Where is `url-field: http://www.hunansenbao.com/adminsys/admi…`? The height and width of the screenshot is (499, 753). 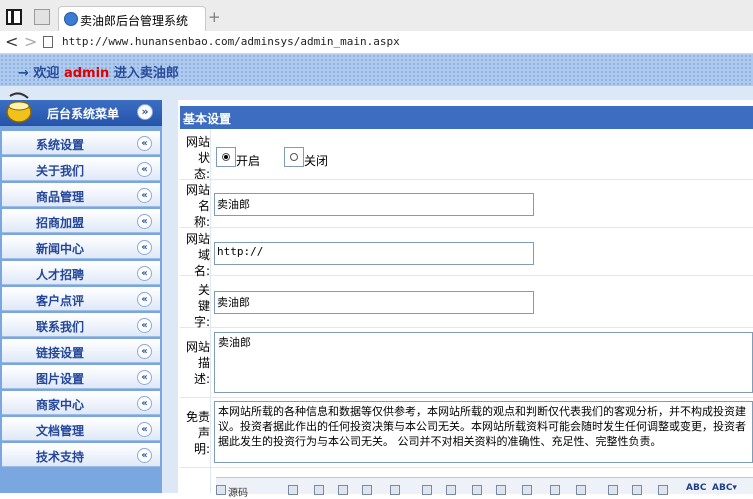 url-field: http://www.hunansenbao.com/adminsys/admi… is located at coordinates (231, 41).